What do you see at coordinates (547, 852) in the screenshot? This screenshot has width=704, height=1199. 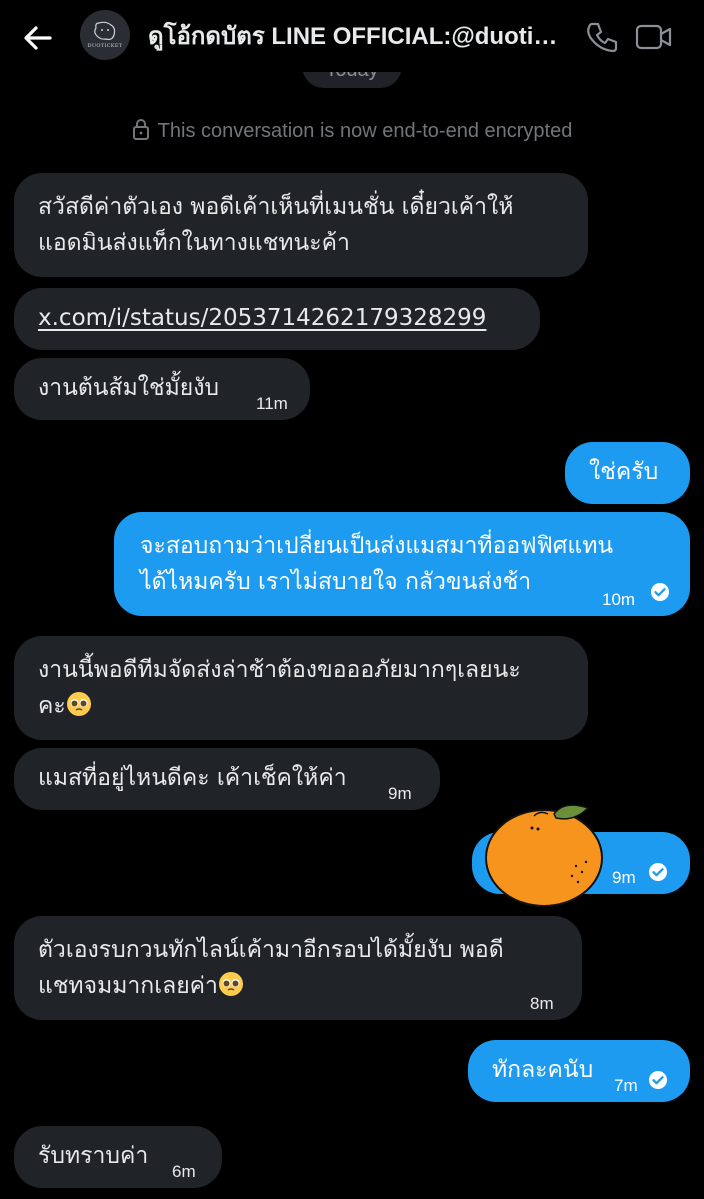 I see `tangerine-sticker` at bounding box center [547, 852].